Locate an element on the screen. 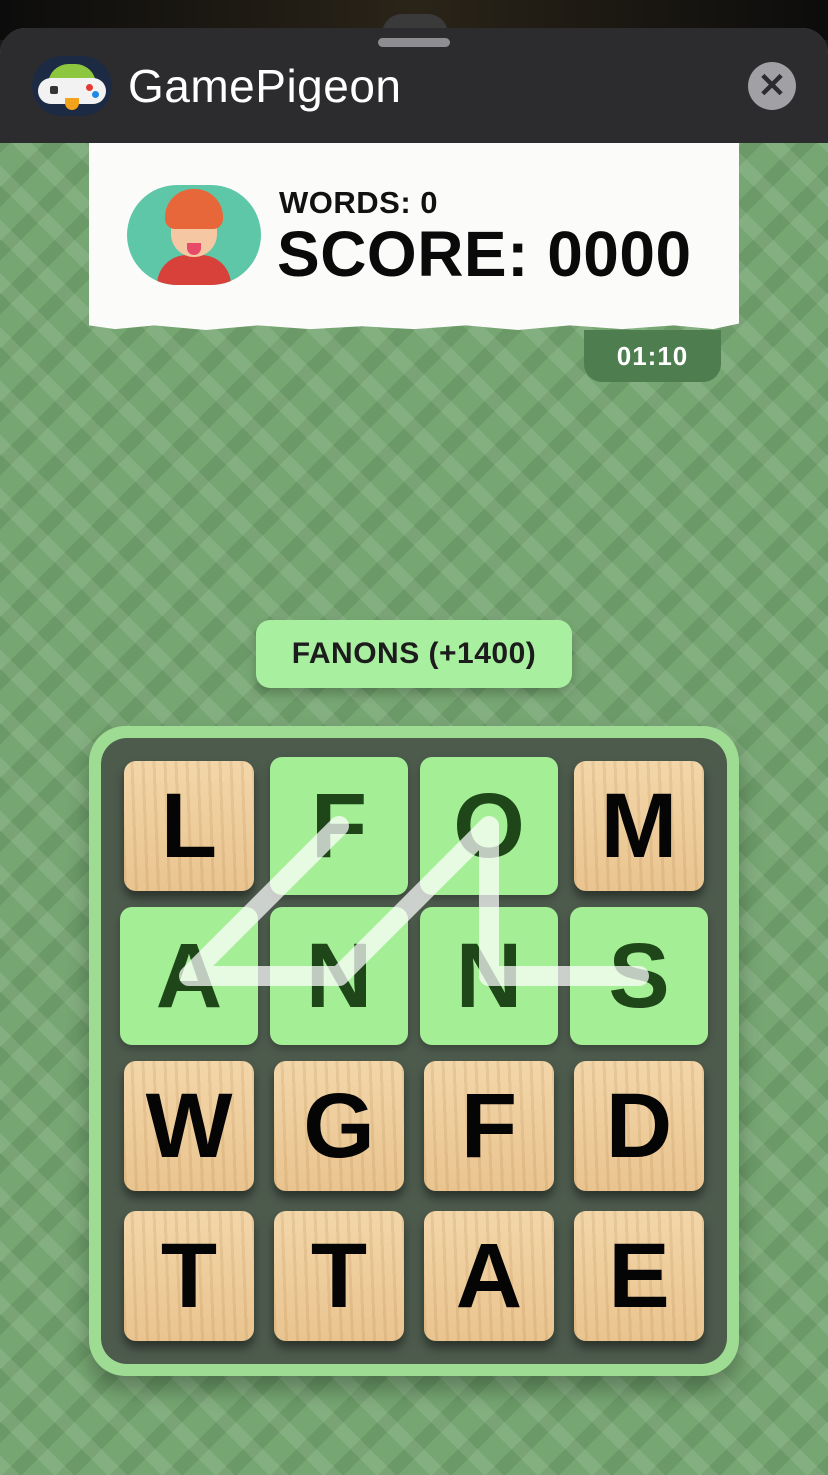 Image resolution: width=828 pixels, height=1475 pixels. letter-tile-s-r2c4: S is located at coordinates (639, 976).